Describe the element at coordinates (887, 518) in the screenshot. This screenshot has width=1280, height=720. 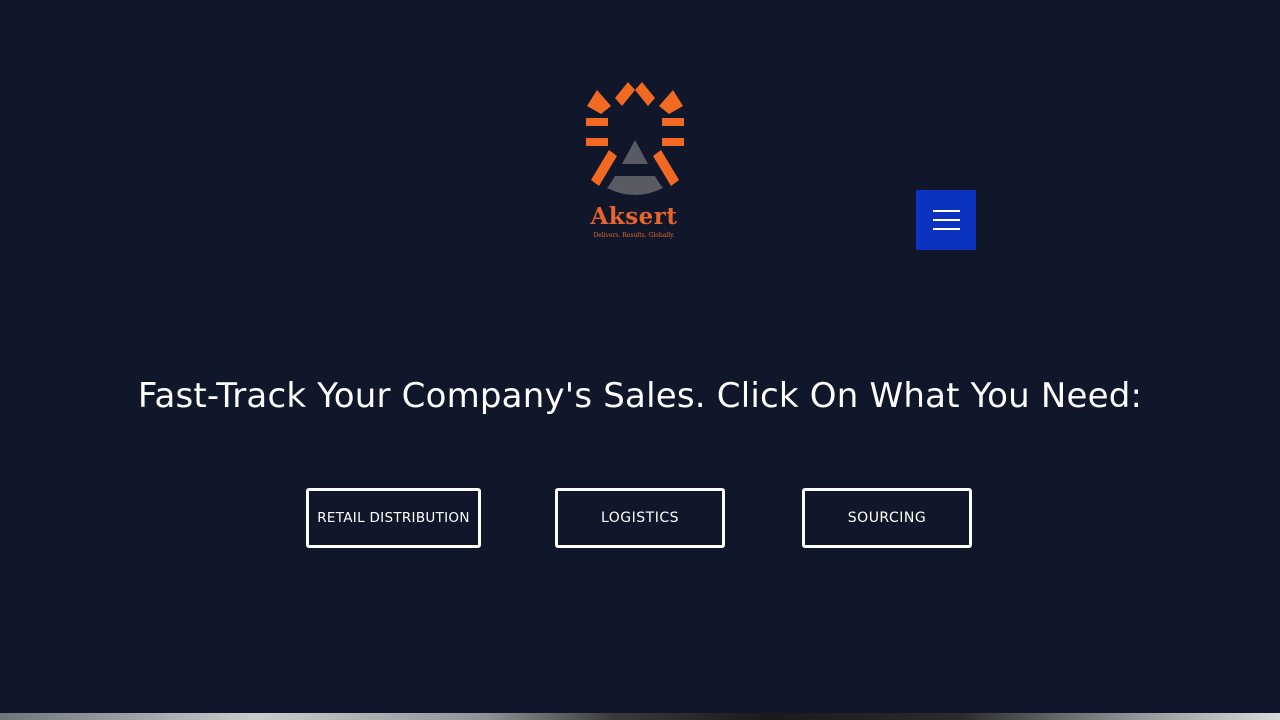
I see `sourcing-button: SOURCING` at that location.